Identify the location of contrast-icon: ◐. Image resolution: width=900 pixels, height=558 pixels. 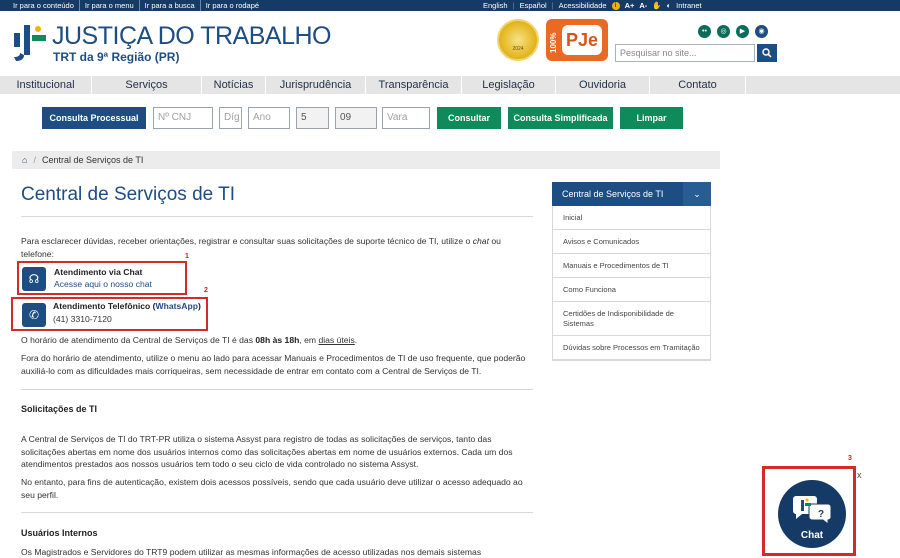
(669, 5).